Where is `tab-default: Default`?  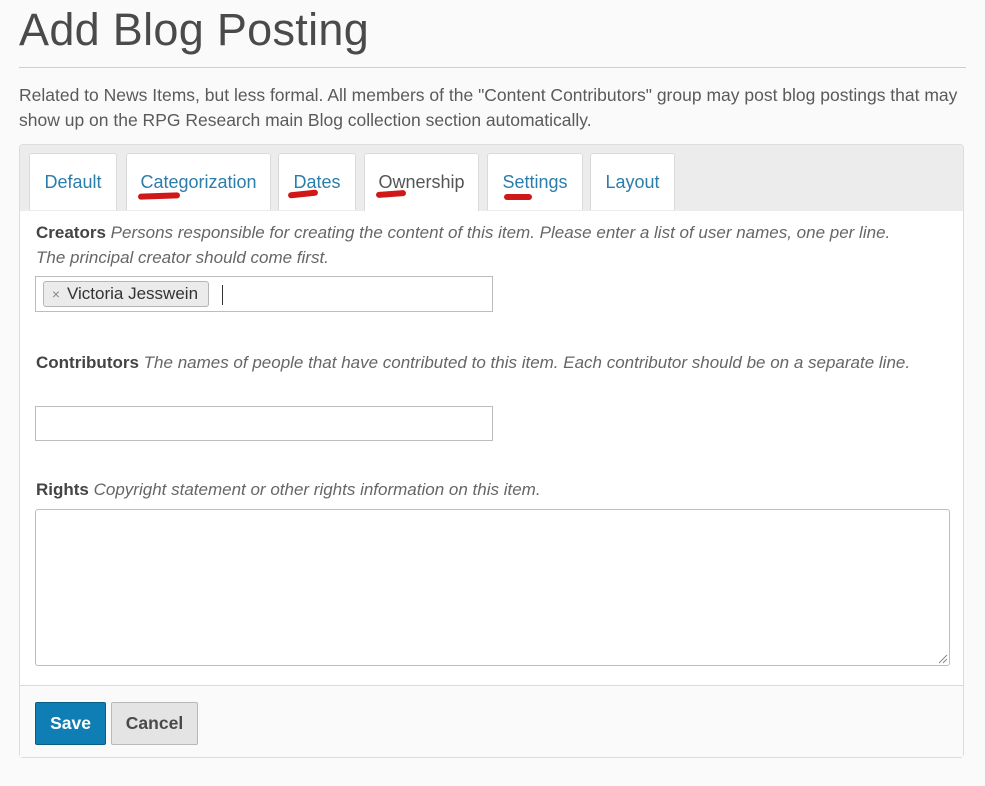 tab-default: Default is located at coordinates (73, 181).